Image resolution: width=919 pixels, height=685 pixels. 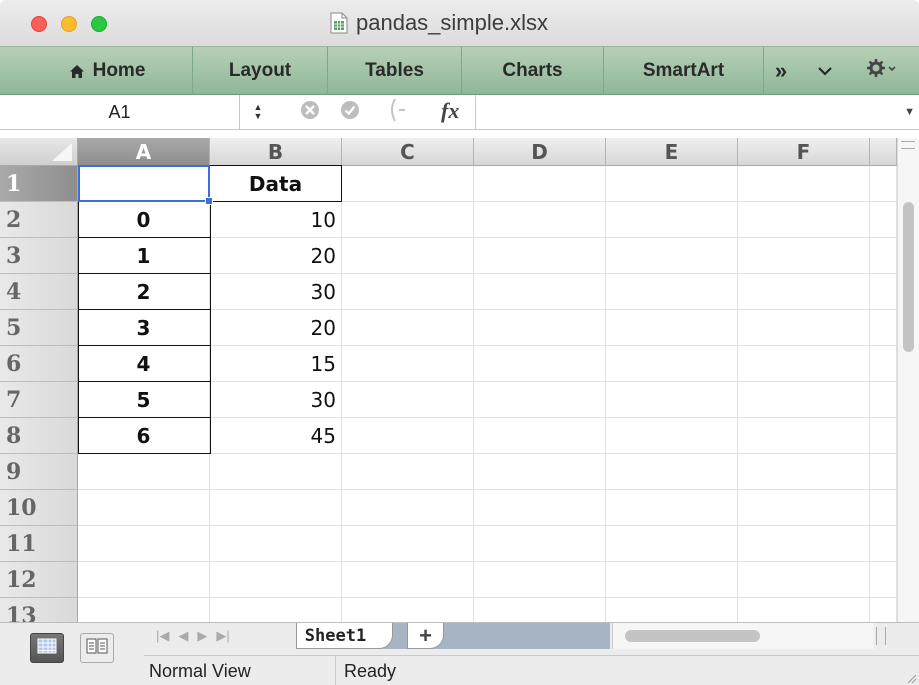 What do you see at coordinates (144, 292) in the screenshot?
I see `cell-a4: 2` at bounding box center [144, 292].